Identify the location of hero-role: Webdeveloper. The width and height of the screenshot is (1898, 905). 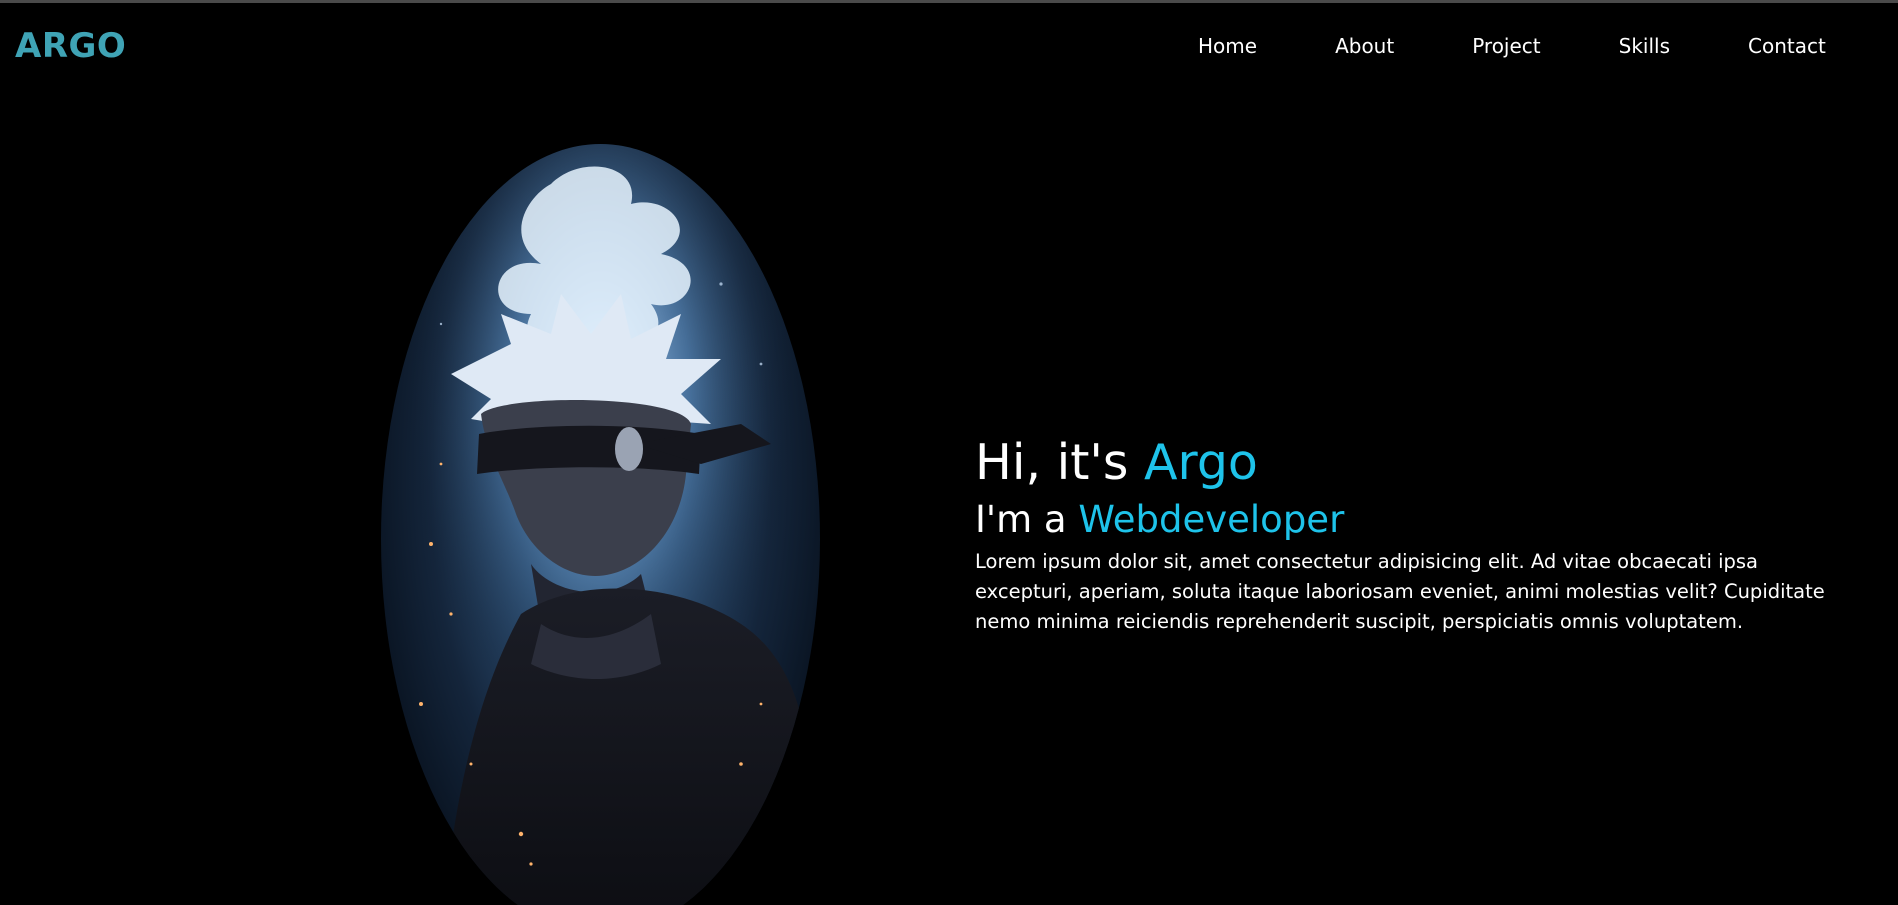
(1211, 519).